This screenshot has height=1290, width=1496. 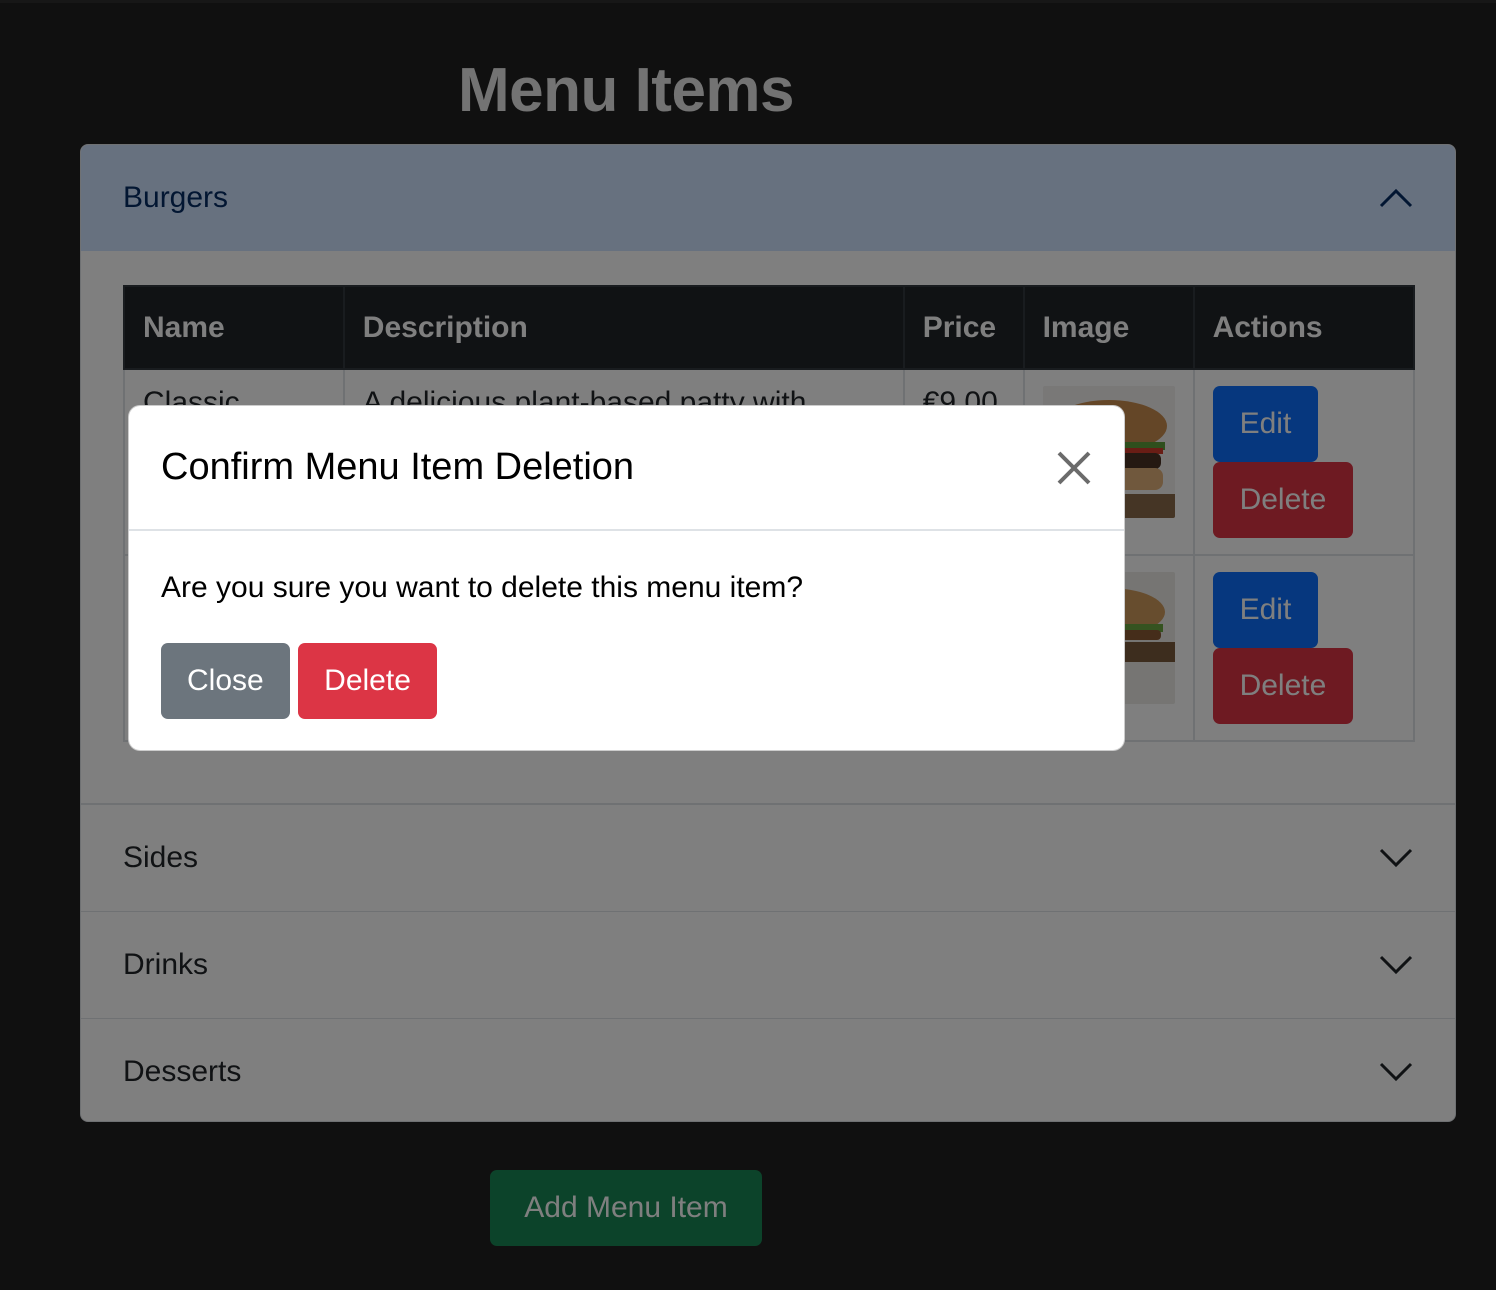 What do you see at coordinates (367, 681) in the screenshot?
I see `confirm-delete-button: Delete` at bounding box center [367, 681].